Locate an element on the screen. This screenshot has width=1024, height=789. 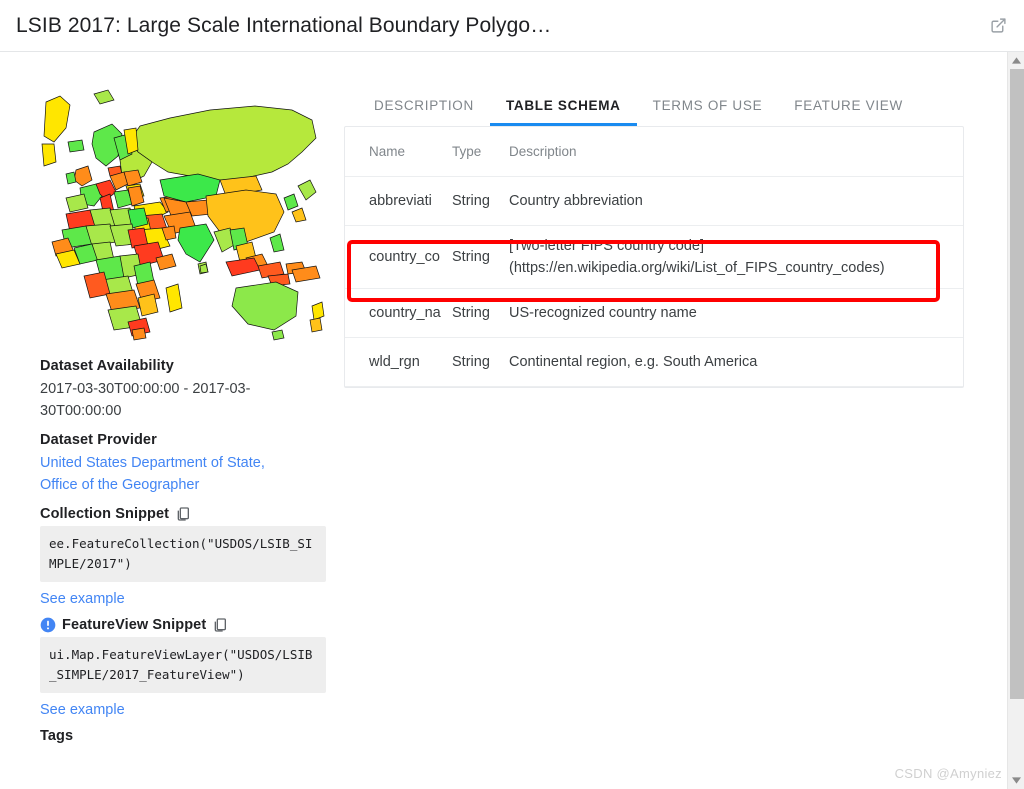
featureview-snippet-title: FeatureView Snippet is located at coordinates (170, 625).